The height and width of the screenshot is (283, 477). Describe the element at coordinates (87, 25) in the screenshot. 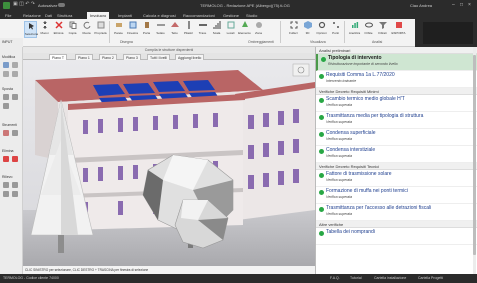

I see `rotate-icon` at that location.